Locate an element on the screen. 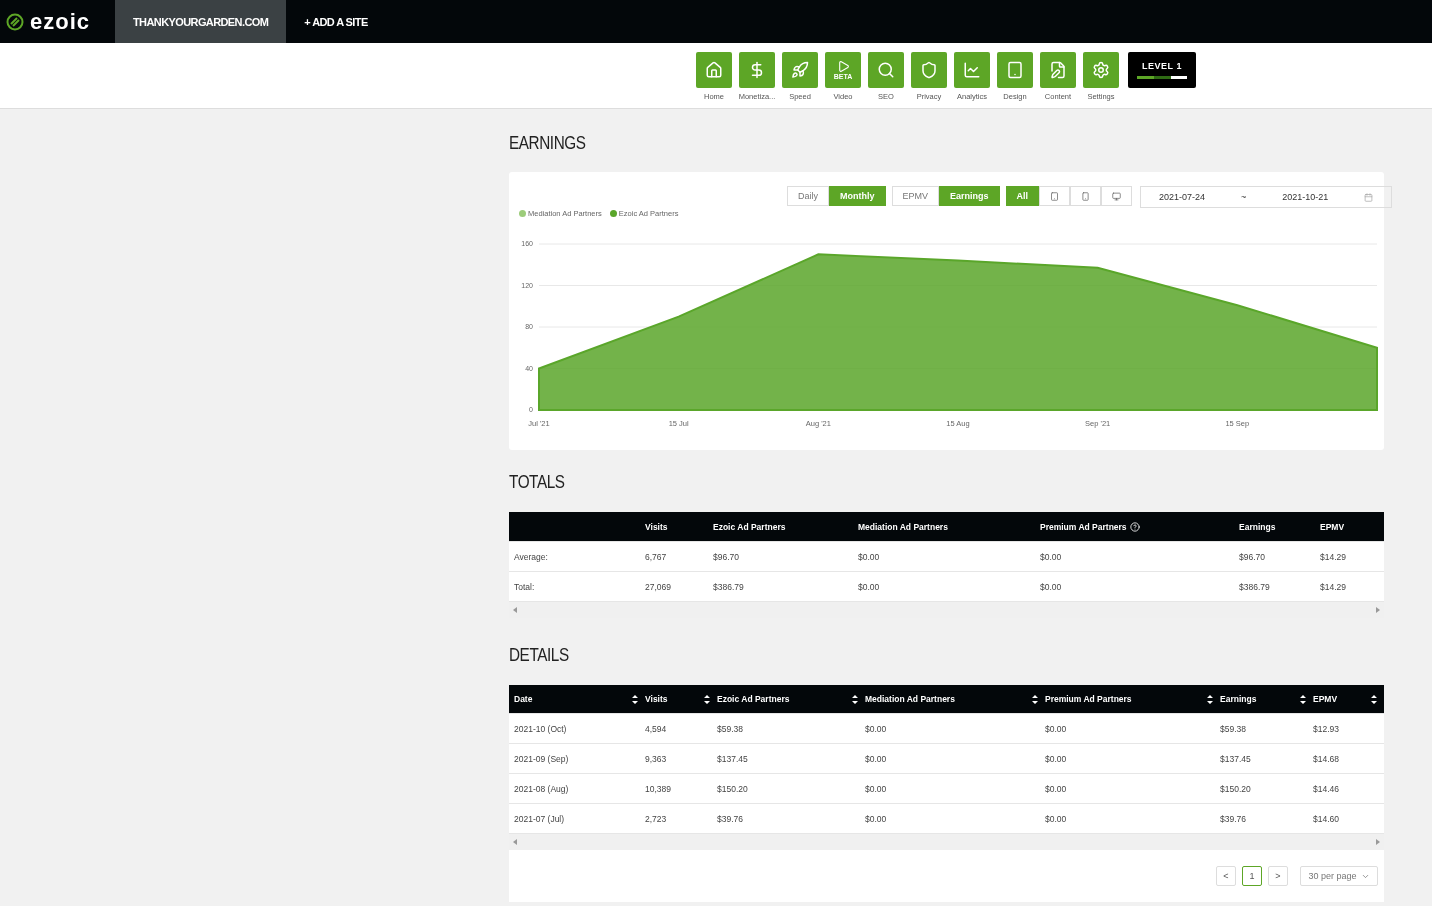 This screenshot has width=1432, height=906. date-range-field: 2021-07-24 ~ 2021-10-21 is located at coordinates (1266, 197).